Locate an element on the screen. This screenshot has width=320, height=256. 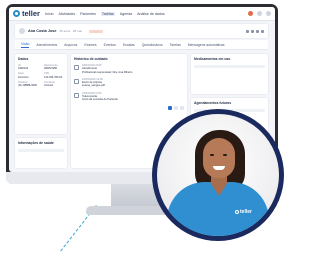
medicamentos-panel: Medicamentos em uso is located at coordinates (229, 74).